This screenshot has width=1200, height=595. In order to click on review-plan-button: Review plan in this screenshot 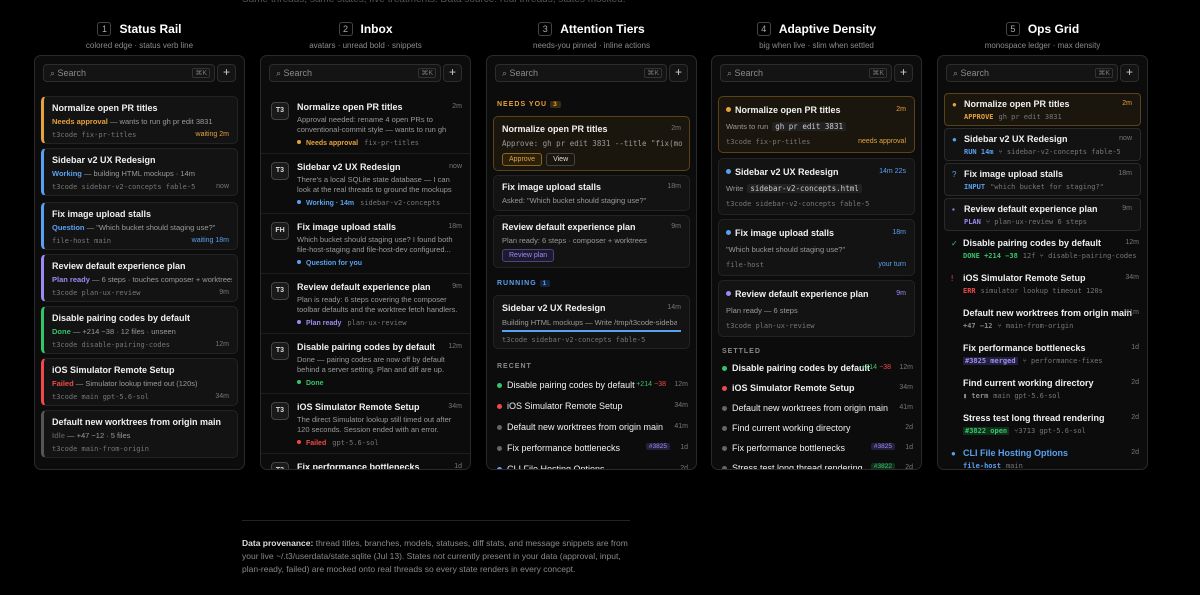, I will do `click(528, 255)`.